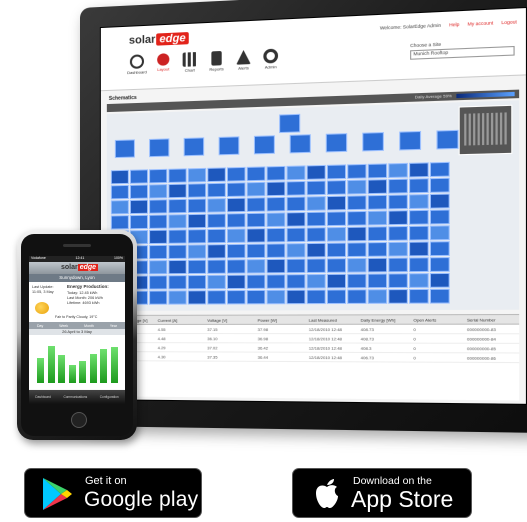 The width and height of the screenshot is (527, 522). Describe the element at coordinates (109, 397) in the screenshot. I see `tab-configuration: Configuration` at that location.